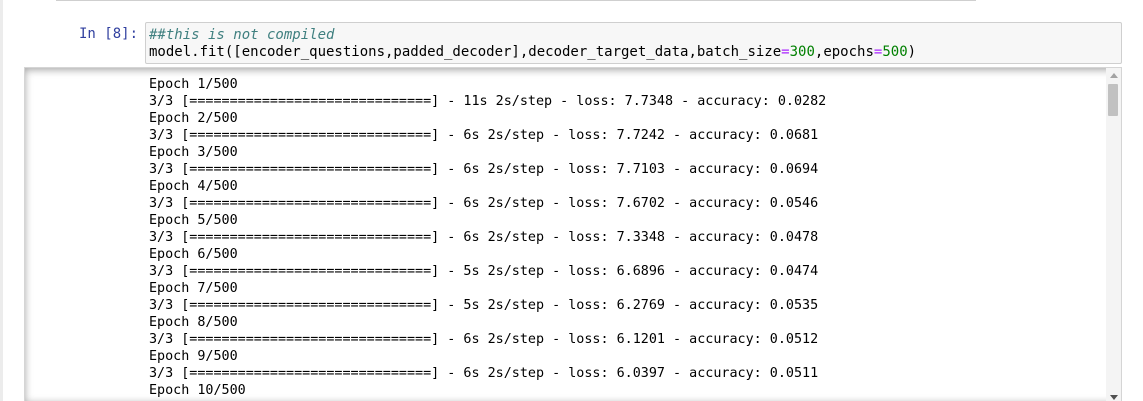 The width and height of the screenshot is (1143, 401). What do you see at coordinates (895, 52) in the screenshot?
I see `code-epochs-value: 500` at bounding box center [895, 52].